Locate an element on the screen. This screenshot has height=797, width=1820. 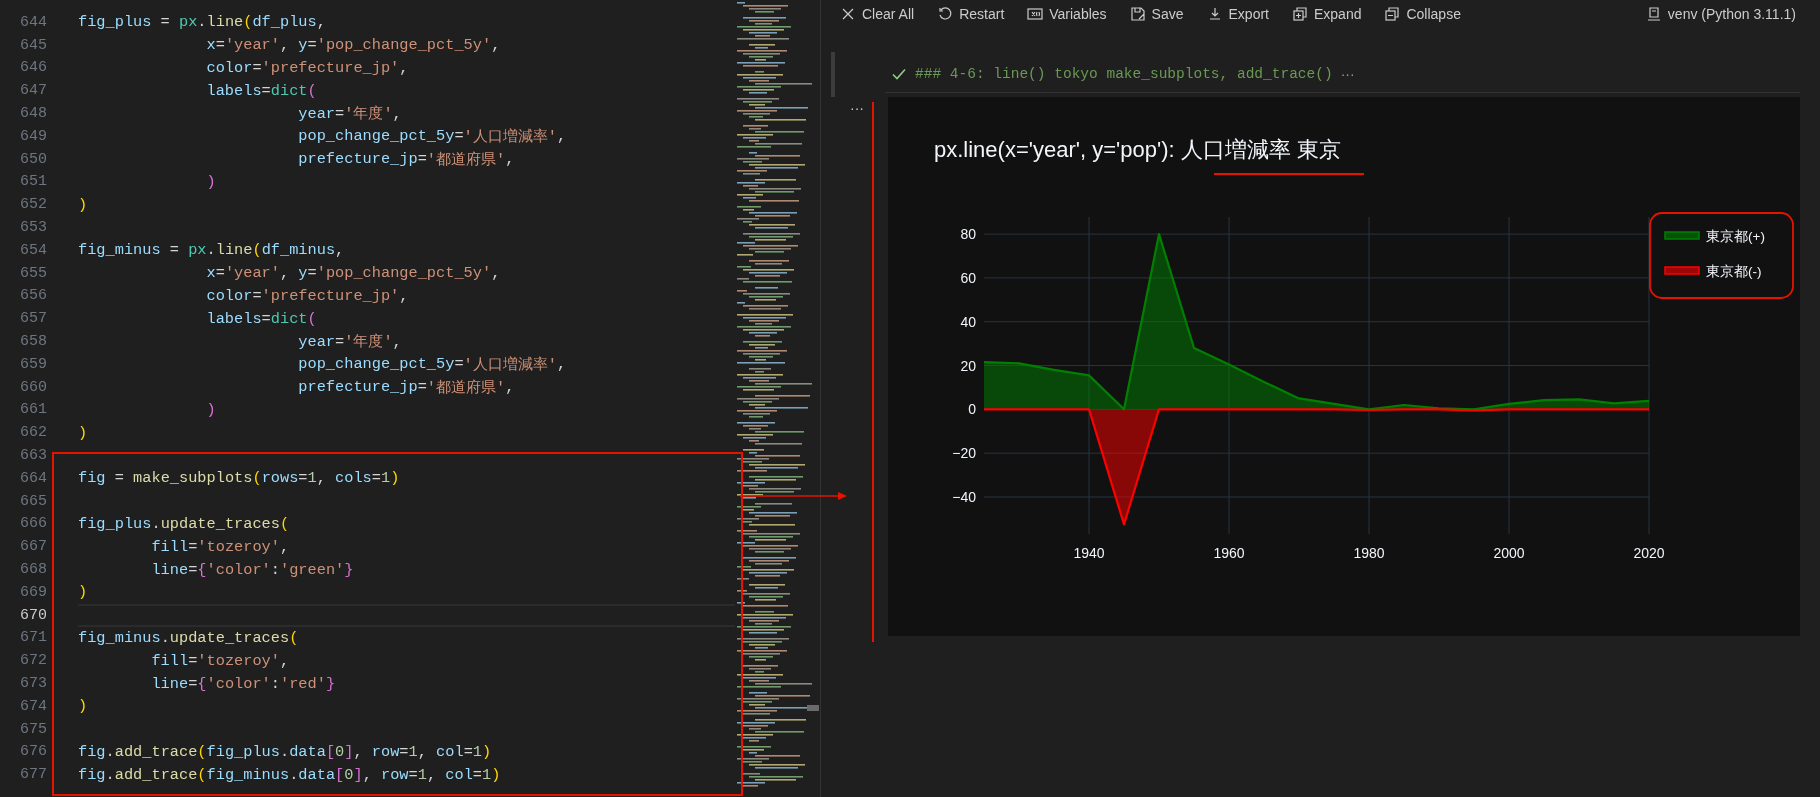
output-menu-button: ··· is located at coordinates (857, 108).